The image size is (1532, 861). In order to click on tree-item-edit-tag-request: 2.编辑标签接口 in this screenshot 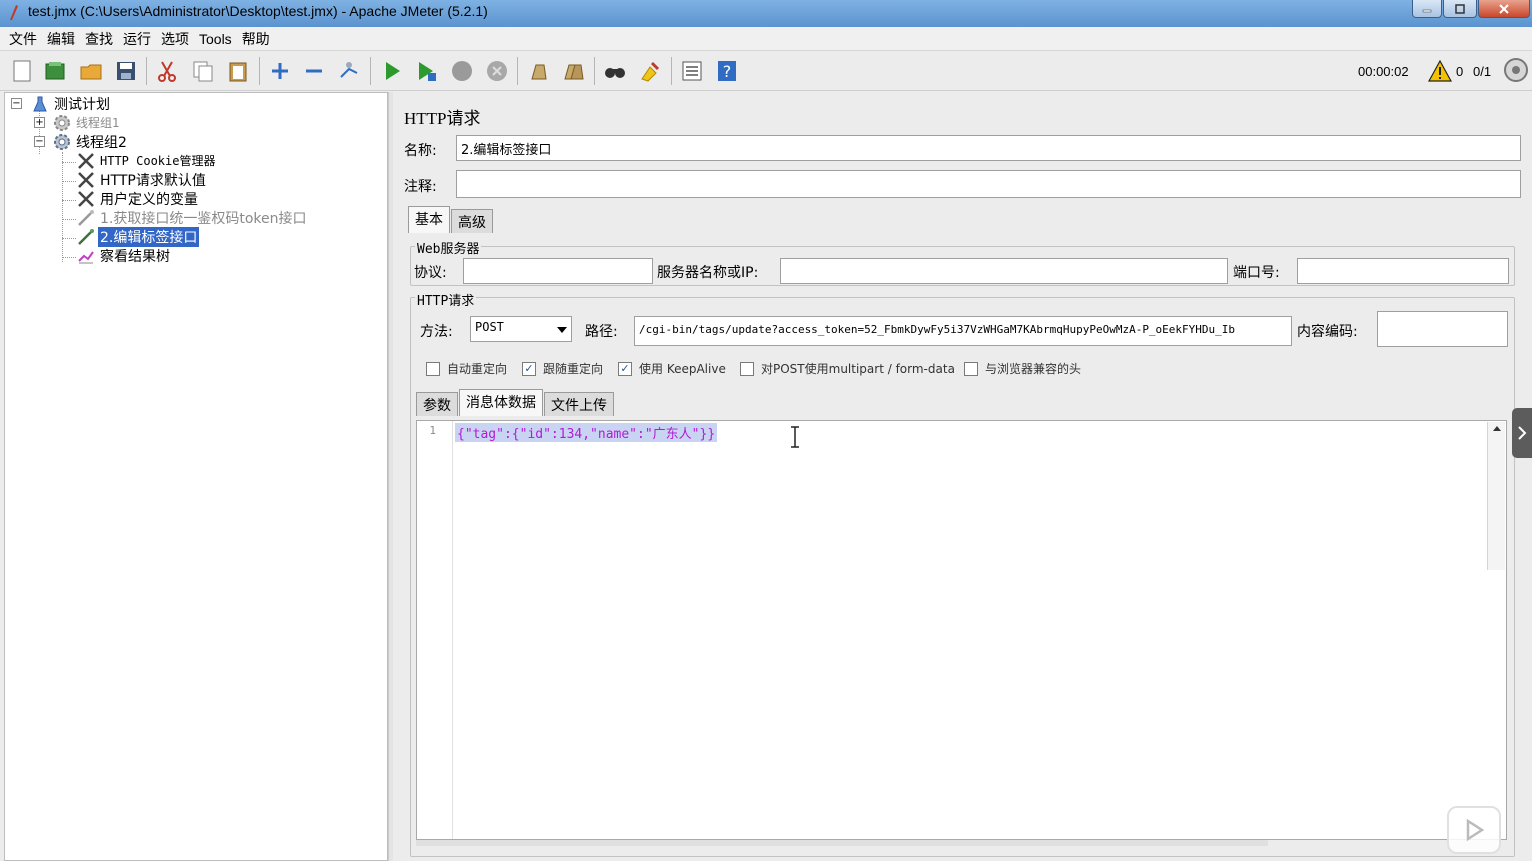, I will do `click(138, 236)`.